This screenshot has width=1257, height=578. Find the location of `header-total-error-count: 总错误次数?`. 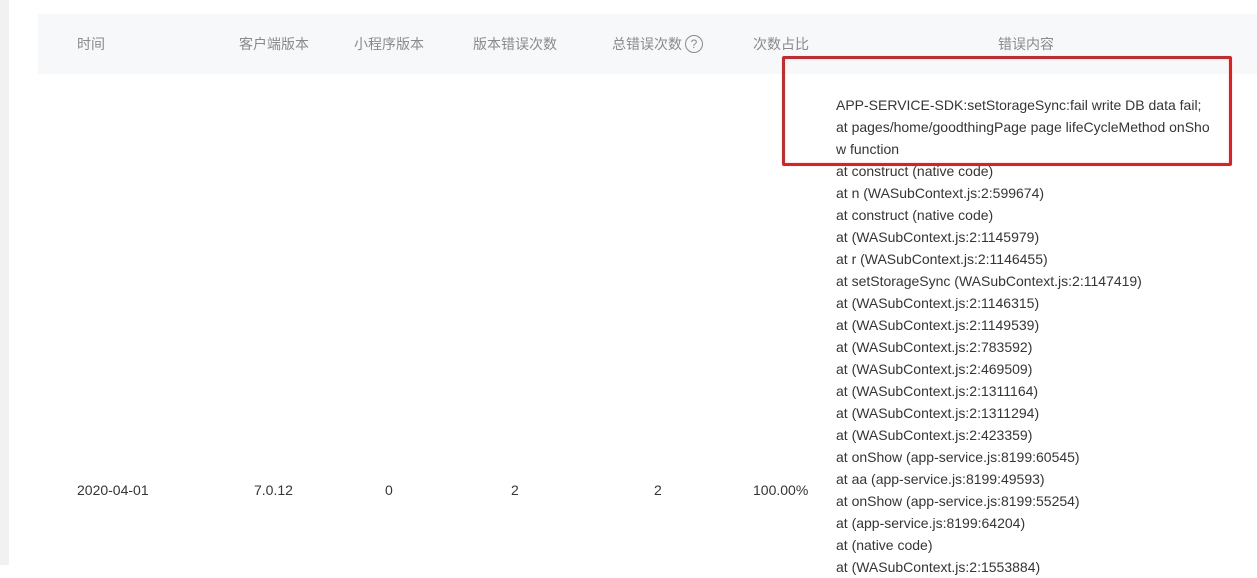

header-total-error-count: 总错误次数? is located at coordinates (657, 44).